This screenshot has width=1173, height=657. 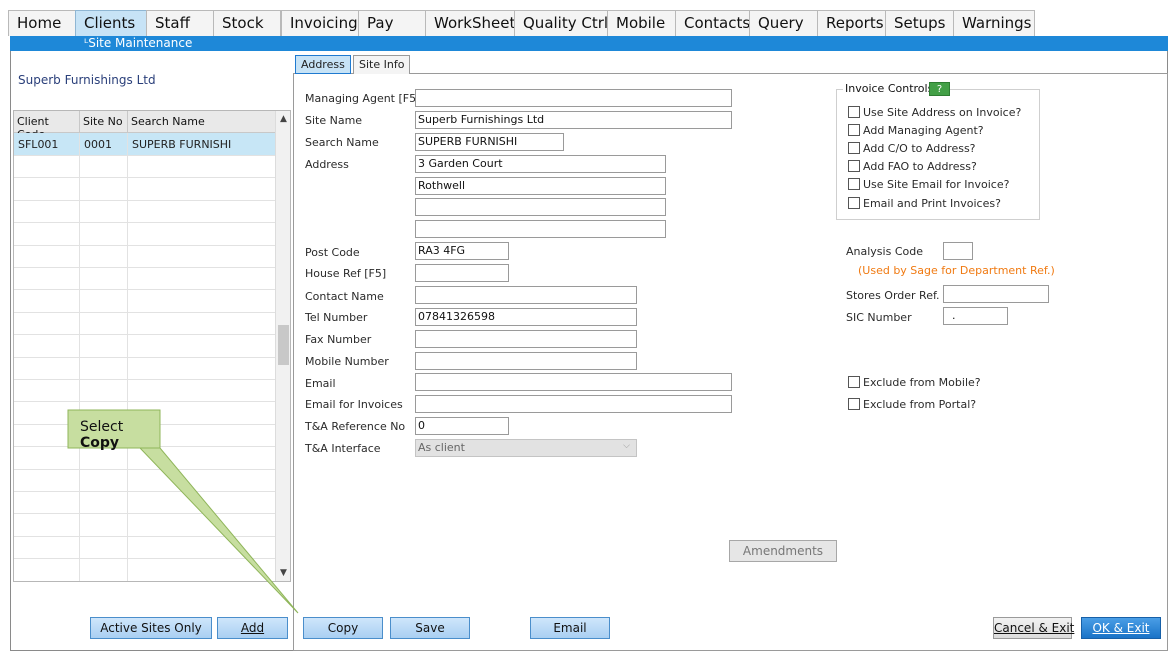 I want to click on sic-number-field: ., so click(x=975, y=316).